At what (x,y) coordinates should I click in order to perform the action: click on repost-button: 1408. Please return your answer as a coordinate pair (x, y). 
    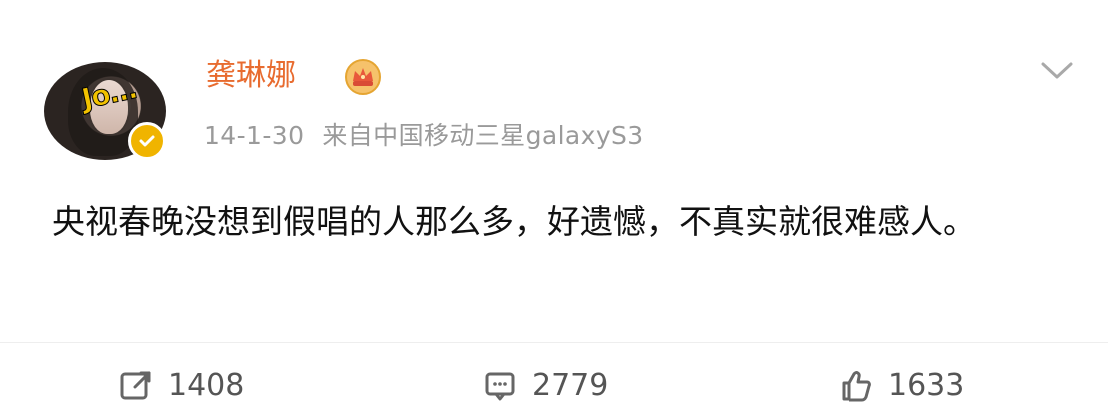
    Looking at the image, I should click on (181, 386).